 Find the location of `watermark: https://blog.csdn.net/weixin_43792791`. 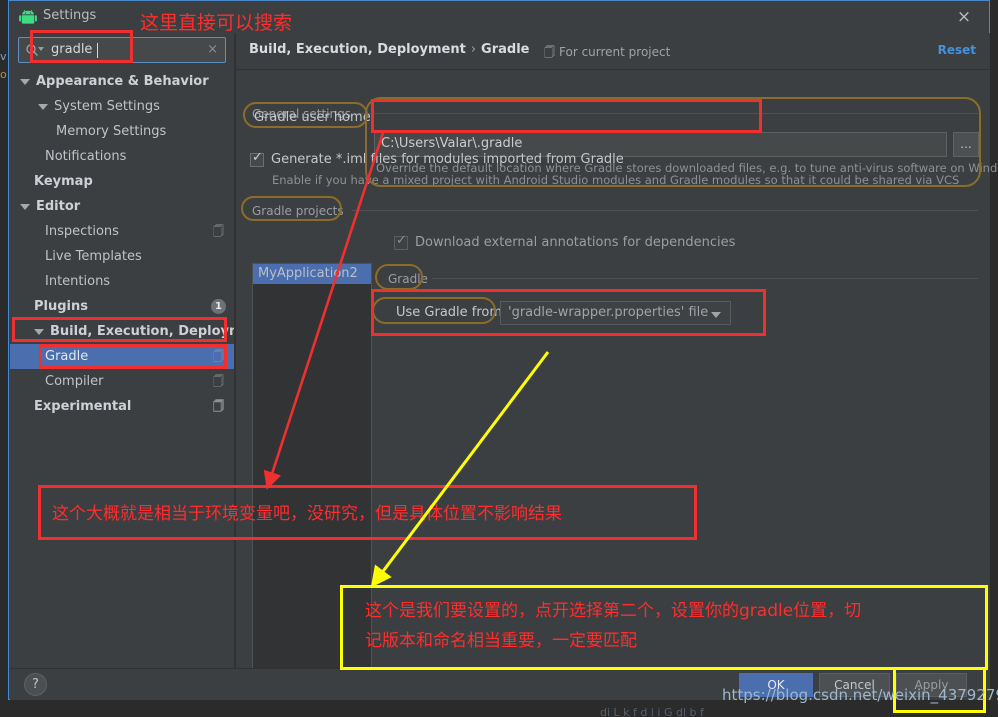

watermark: https://blog.csdn.net/weixin_43792791 is located at coordinates (860, 695).